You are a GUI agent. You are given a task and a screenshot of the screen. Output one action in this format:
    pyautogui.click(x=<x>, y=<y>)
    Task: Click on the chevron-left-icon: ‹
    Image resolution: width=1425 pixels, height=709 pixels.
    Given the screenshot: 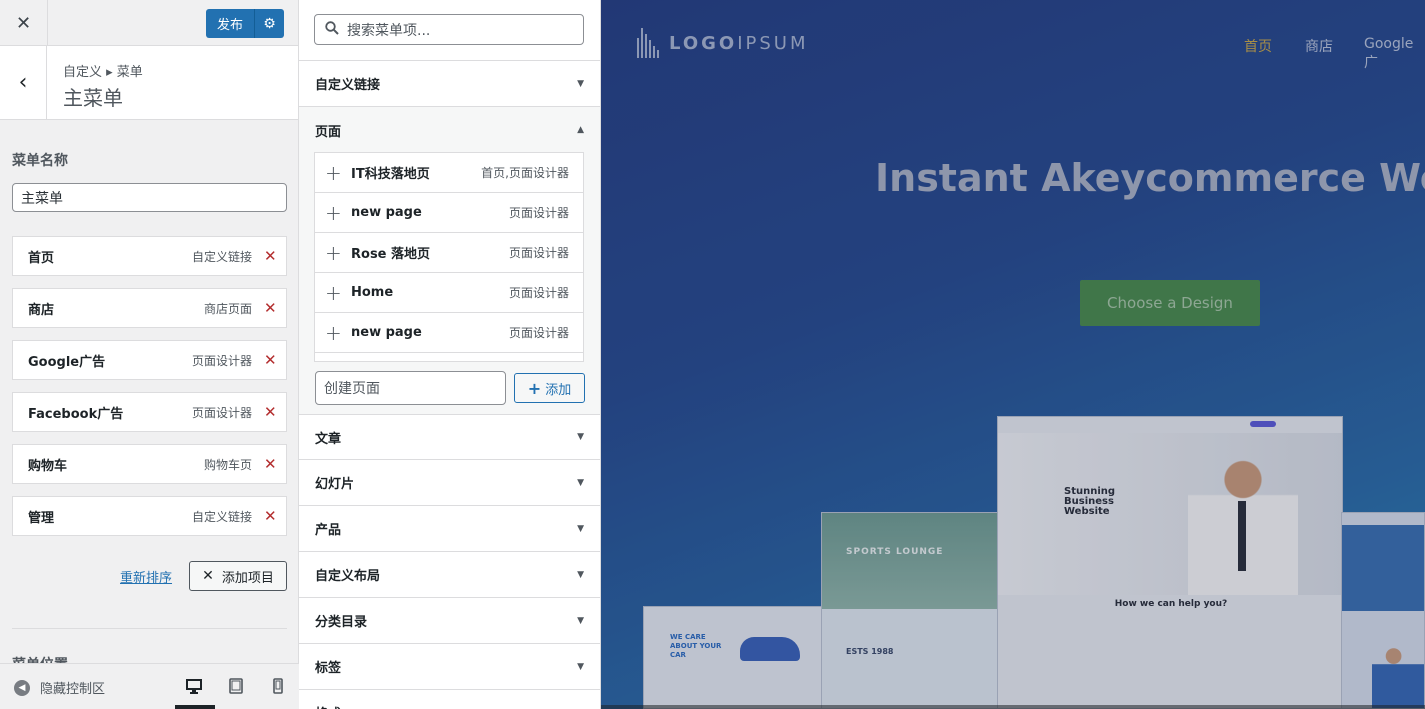 What is the action you would take?
    pyautogui.click(x=23, y=82)
    